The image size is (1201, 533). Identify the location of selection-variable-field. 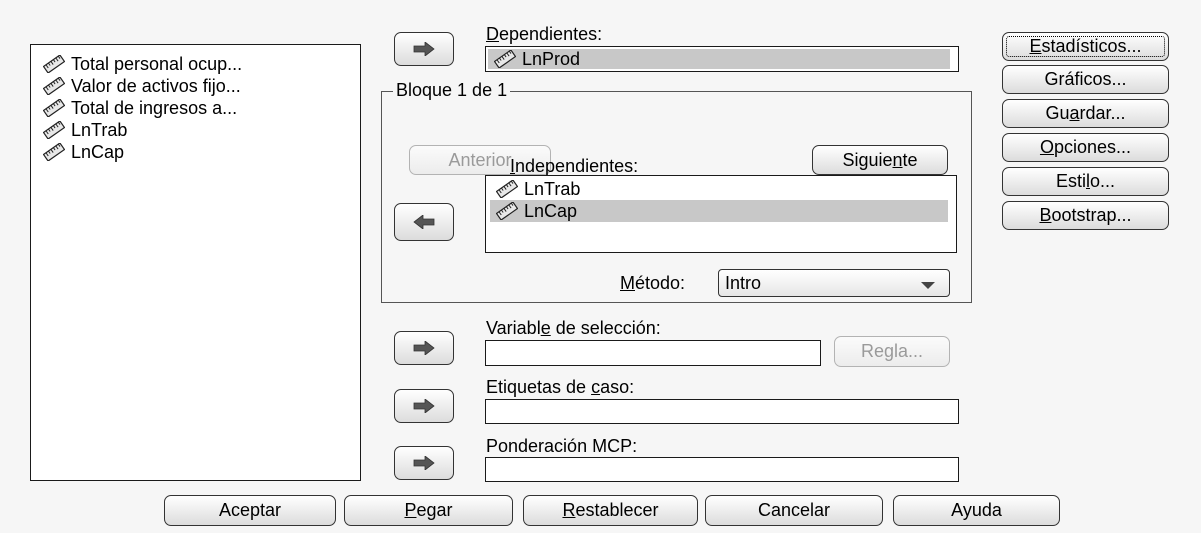
(653, 353).